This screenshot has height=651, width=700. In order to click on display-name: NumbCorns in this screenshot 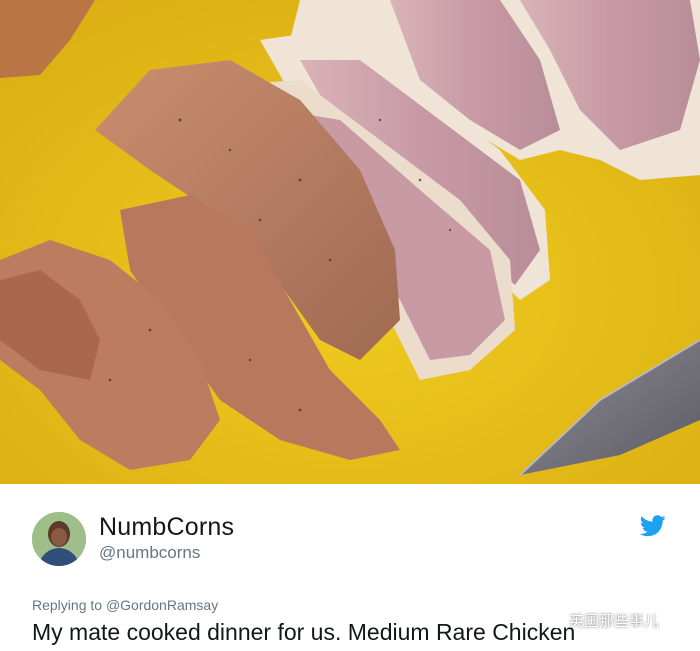, I will do `click(166, 527)`.